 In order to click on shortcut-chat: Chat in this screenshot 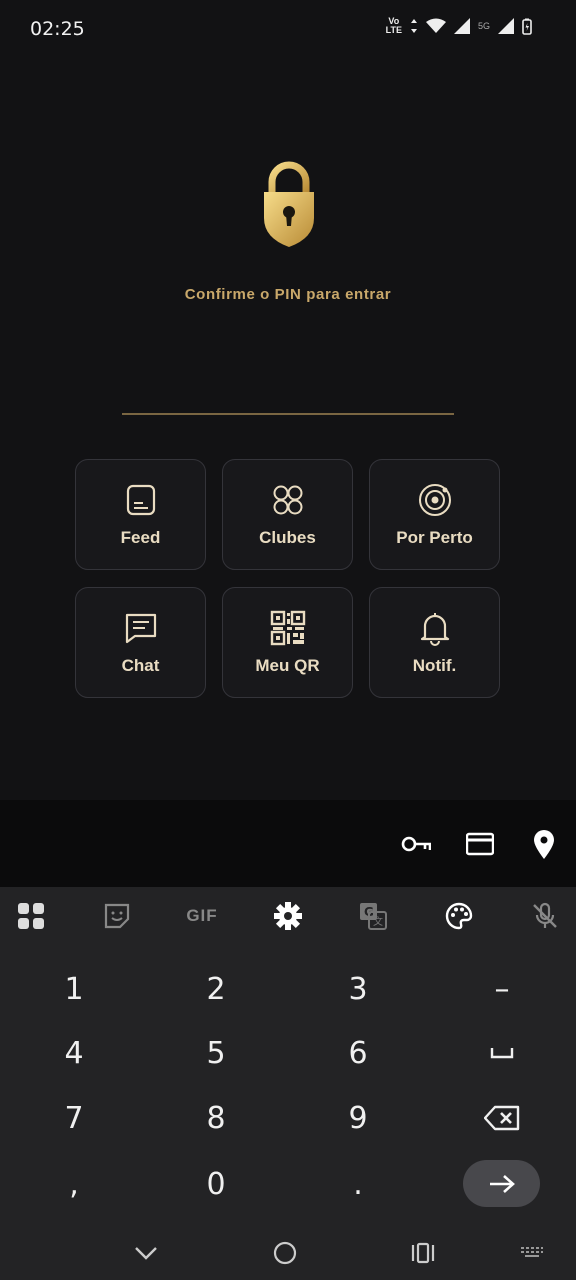, I will do `click(140, 642)`.